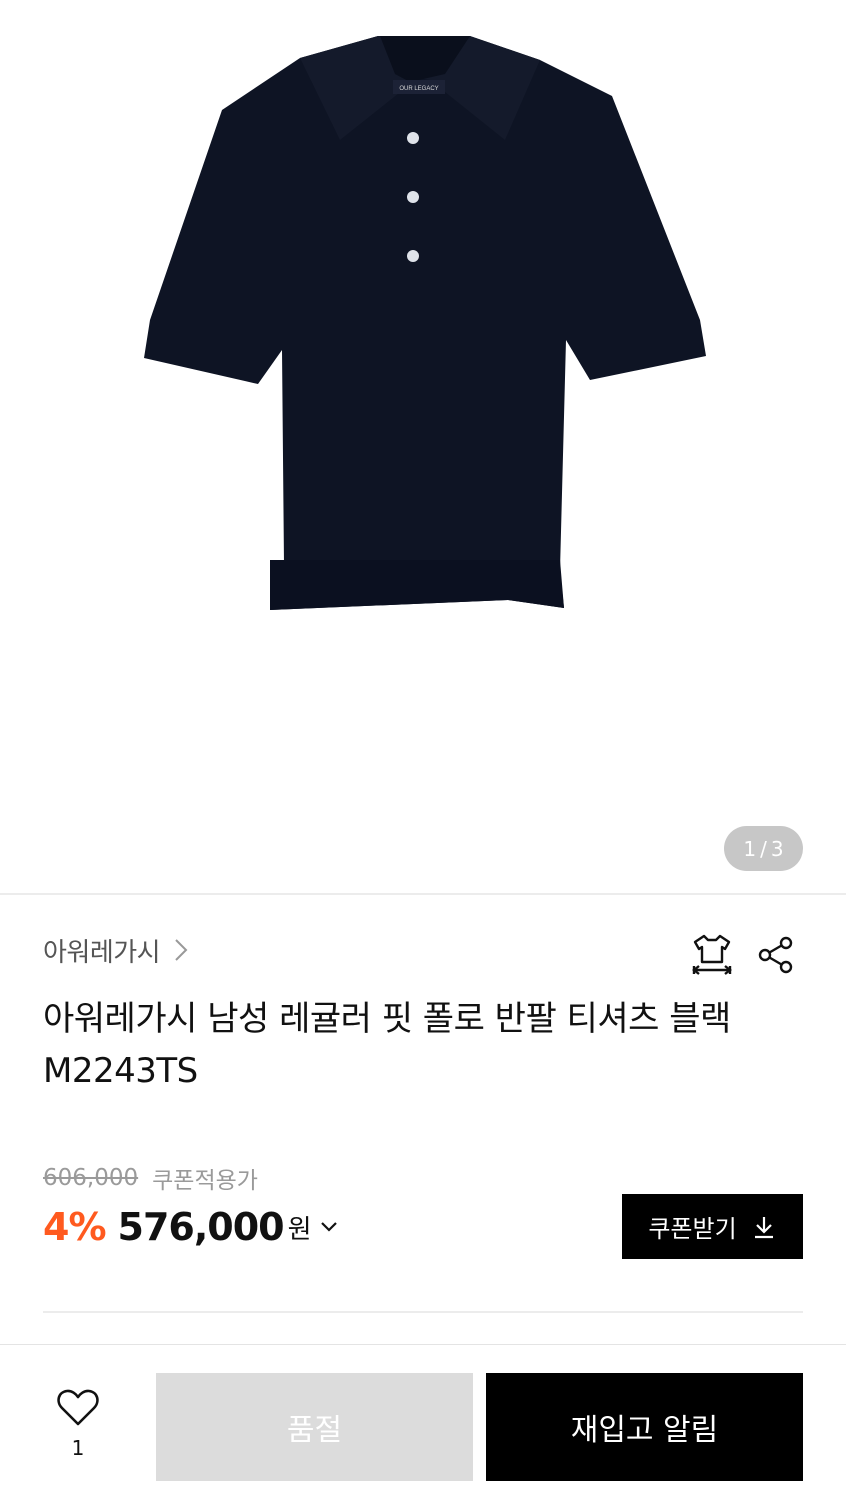  I want to click on brand-link: 아워레가시, so click(117, 950).